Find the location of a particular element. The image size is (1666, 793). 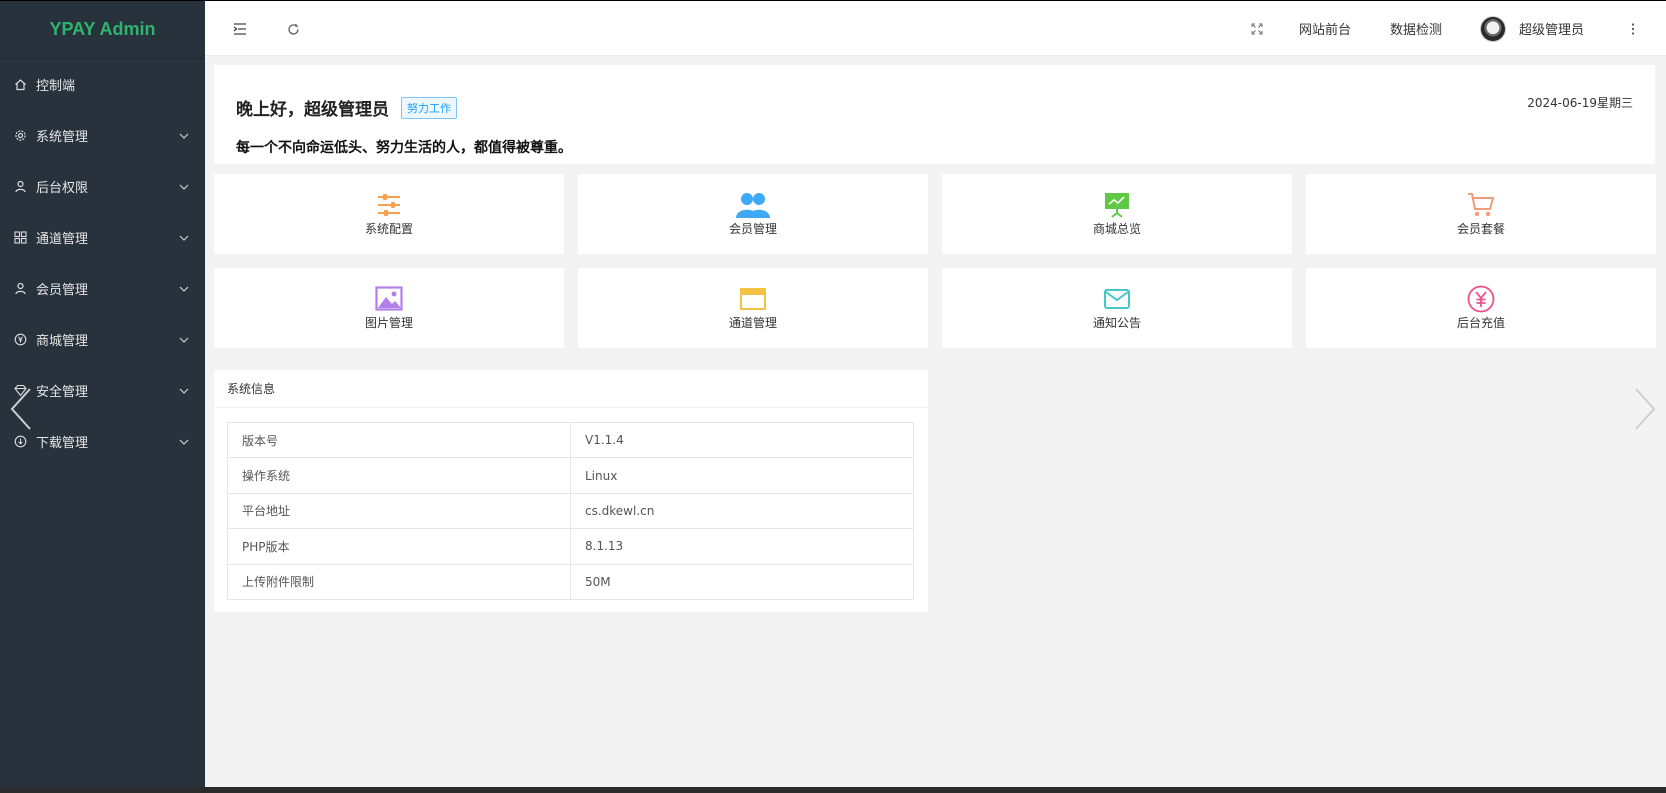

sidebar-item-dashboard: 控制端 is located at coordinates (102, 84).